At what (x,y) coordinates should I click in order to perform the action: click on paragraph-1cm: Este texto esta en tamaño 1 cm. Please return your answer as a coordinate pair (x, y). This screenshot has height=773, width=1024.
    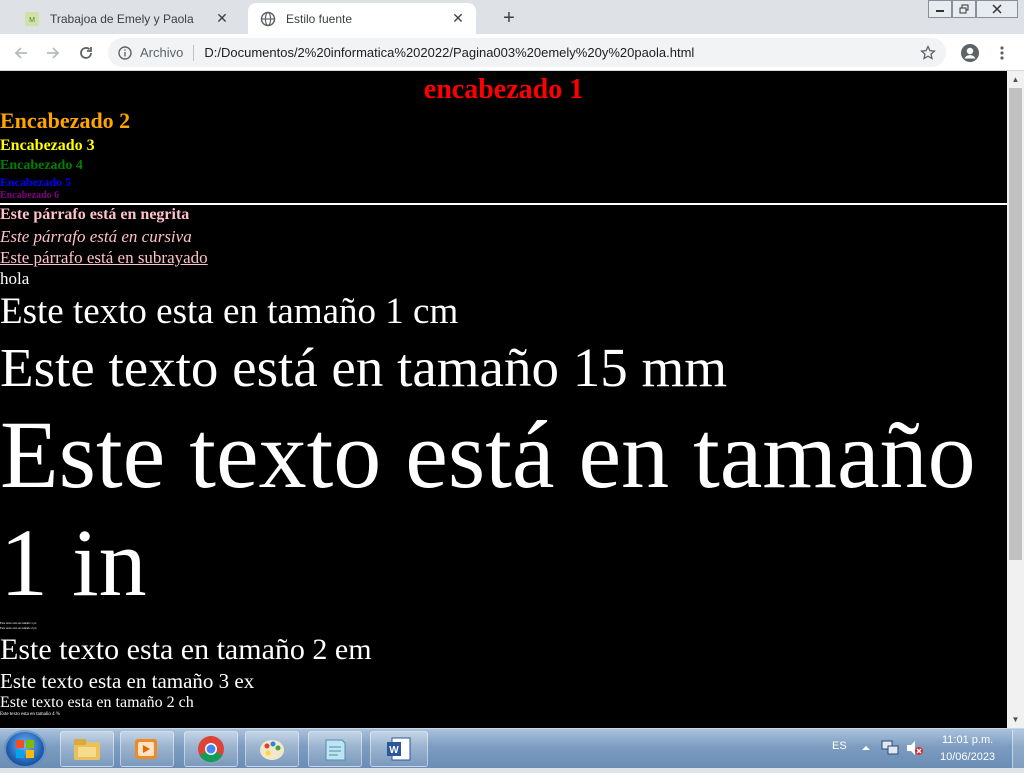
    Looking at the image, I should click on (229, 311).